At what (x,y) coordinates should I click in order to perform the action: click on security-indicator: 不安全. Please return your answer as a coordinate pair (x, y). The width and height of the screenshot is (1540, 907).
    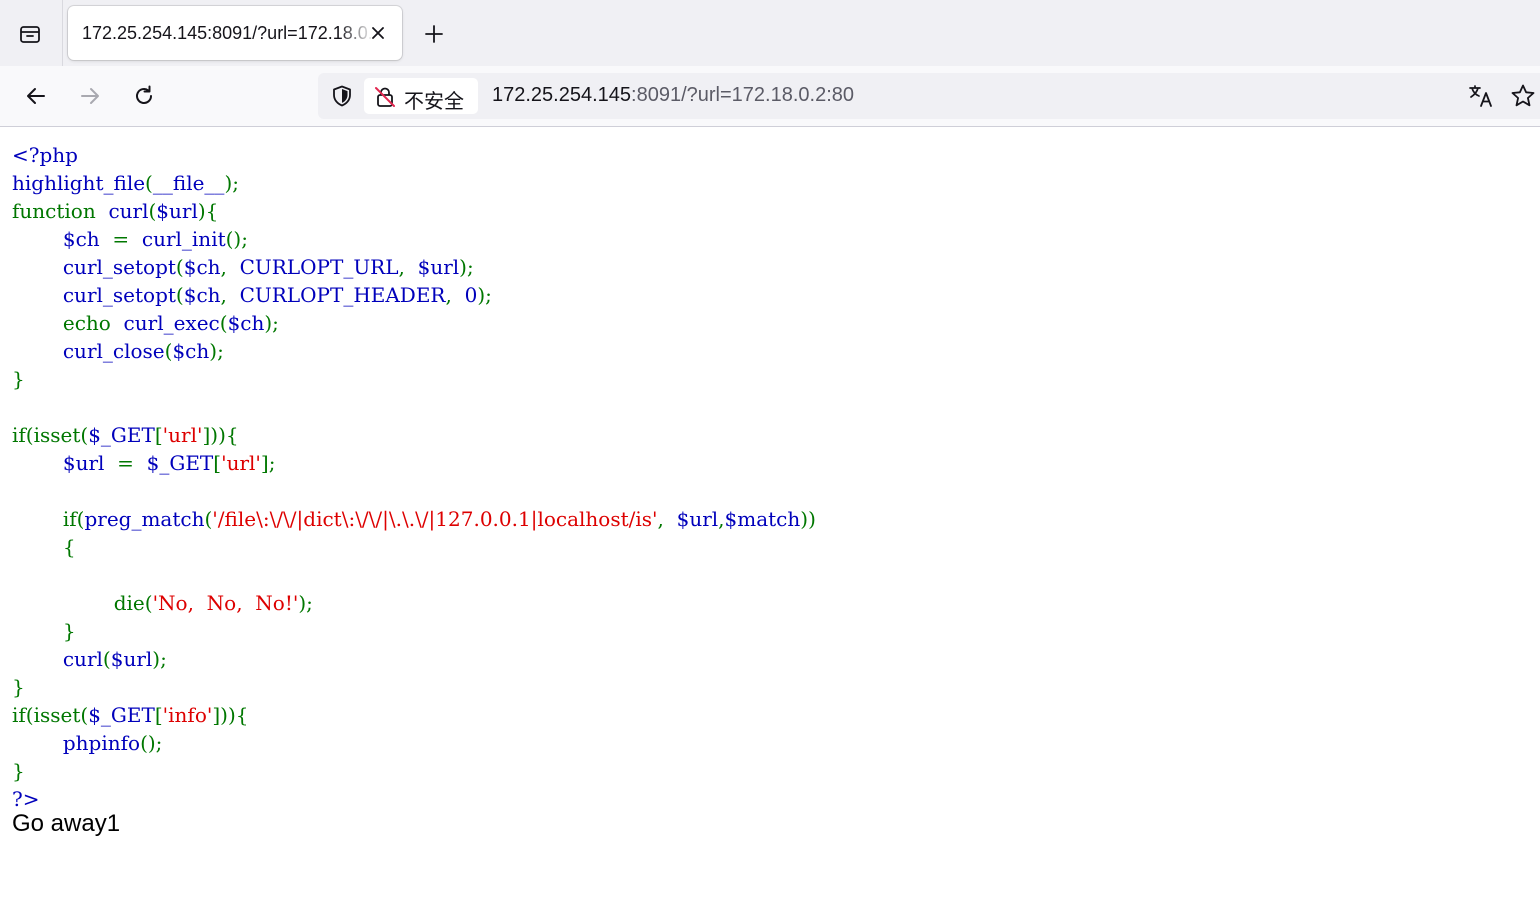
    Looking at the image, I should click on (421, 96).